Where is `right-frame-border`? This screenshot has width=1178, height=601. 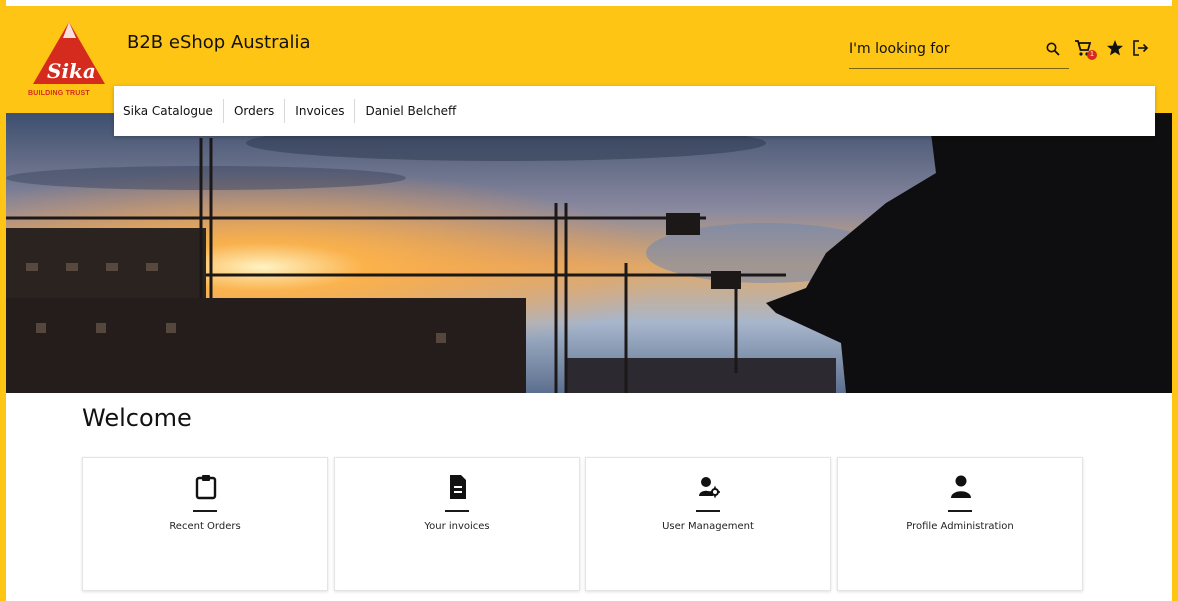
right-frame-border is located at coordinates (1175, 300).